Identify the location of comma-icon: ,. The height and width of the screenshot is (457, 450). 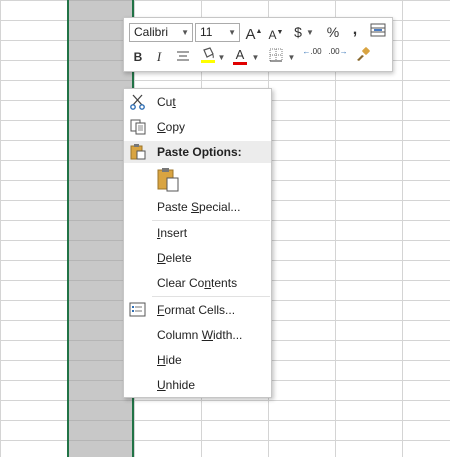
(355, 29).